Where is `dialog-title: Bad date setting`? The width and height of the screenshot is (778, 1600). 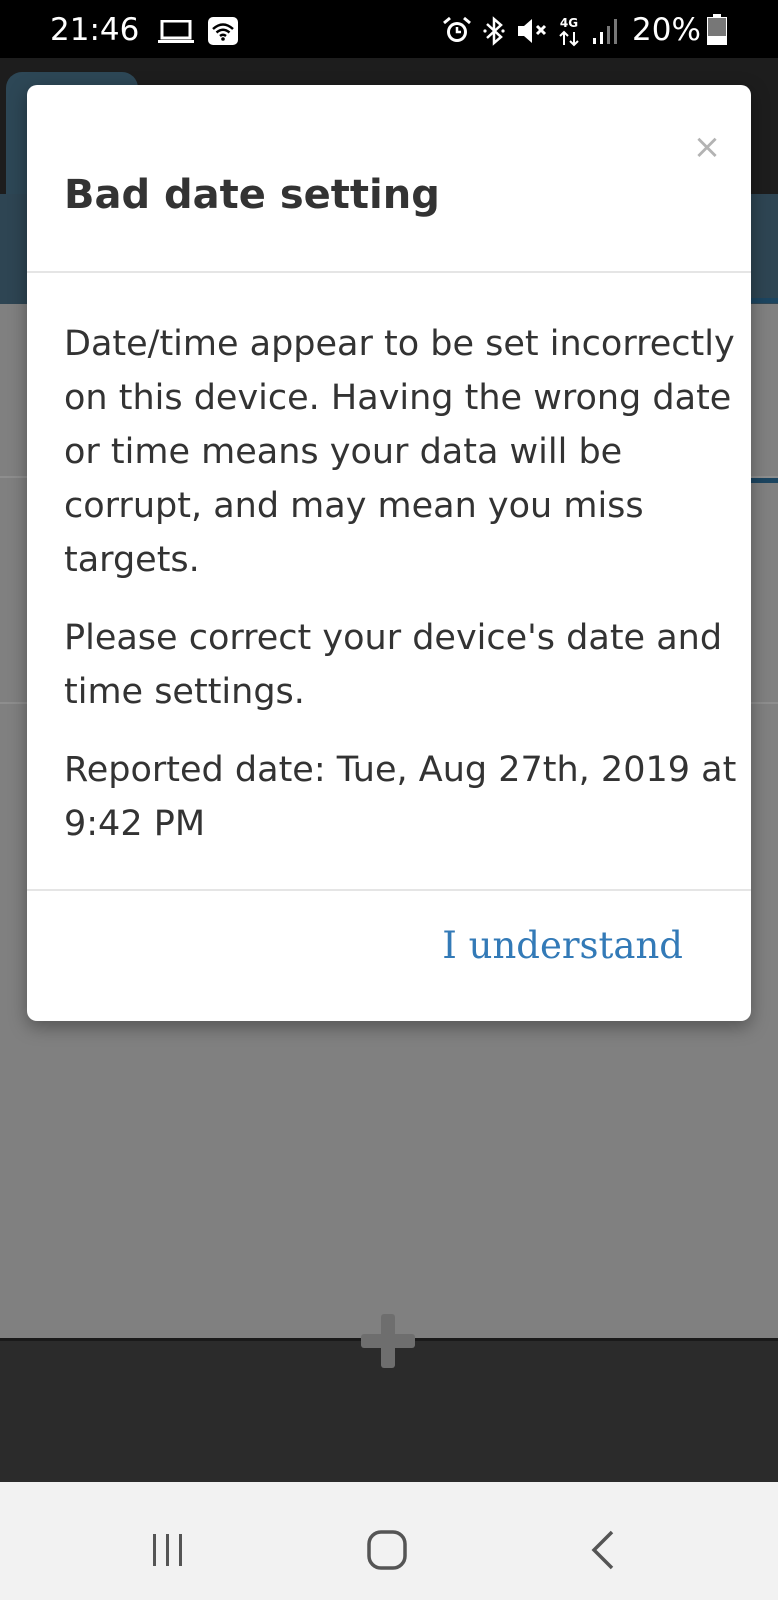 dialog-title: Bad date setting is located at coordinates (252, 195).